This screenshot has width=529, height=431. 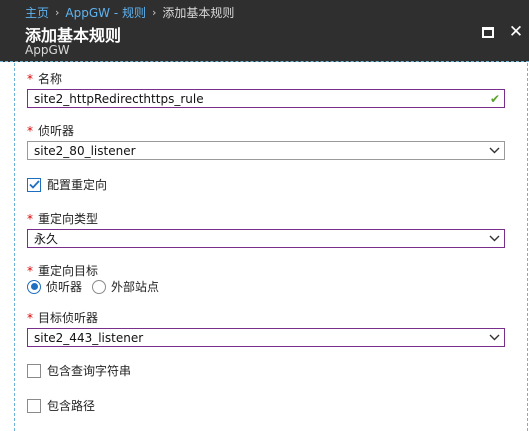 I want to click on listener-label-text: 侦听器, so click(x=56, y=131).